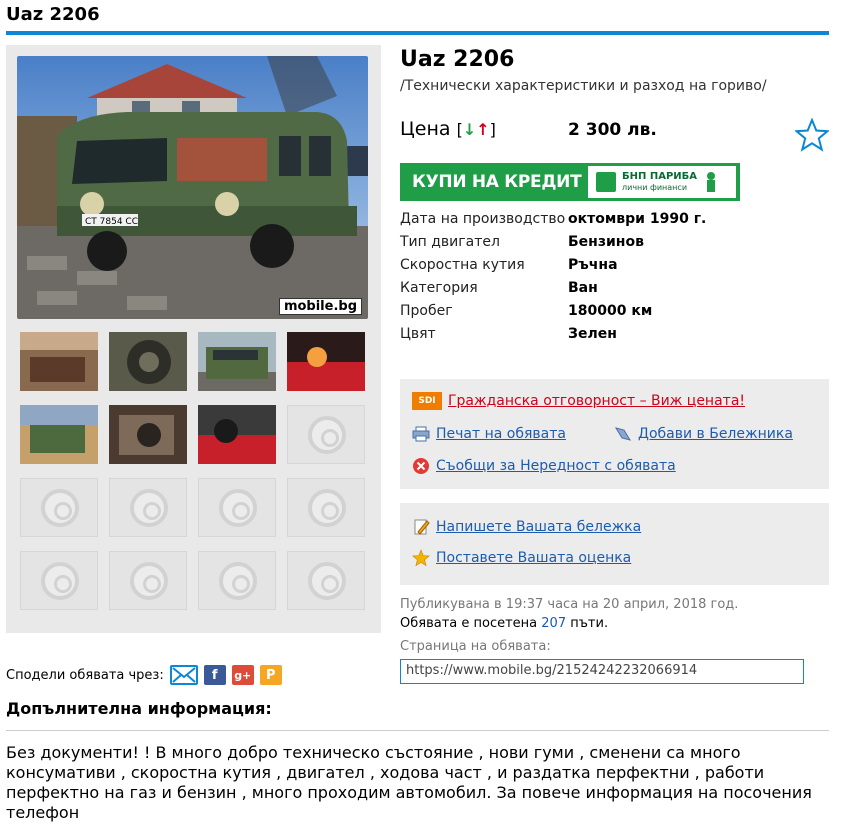 The height and width of the screenshot is (831, 856). Describe the element at coordinates (469, 623) in the screenshot. I see `visited-prefix: Обявата е посетена` at that location.